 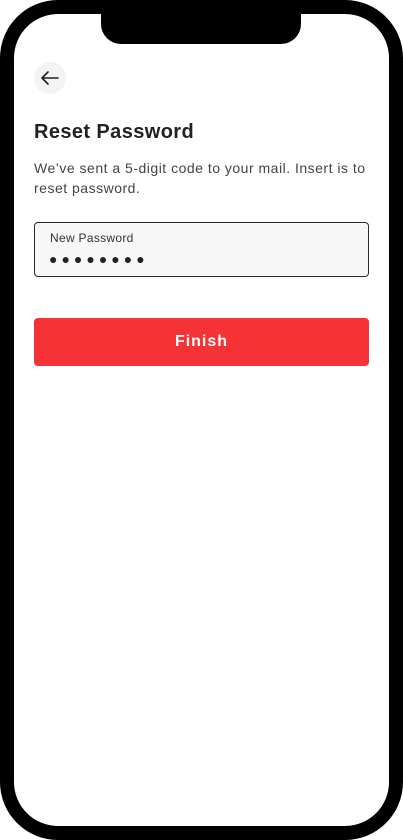 I want to click on new-password-field: New Password ●●●●●●●●, so click(x=201, y=249).